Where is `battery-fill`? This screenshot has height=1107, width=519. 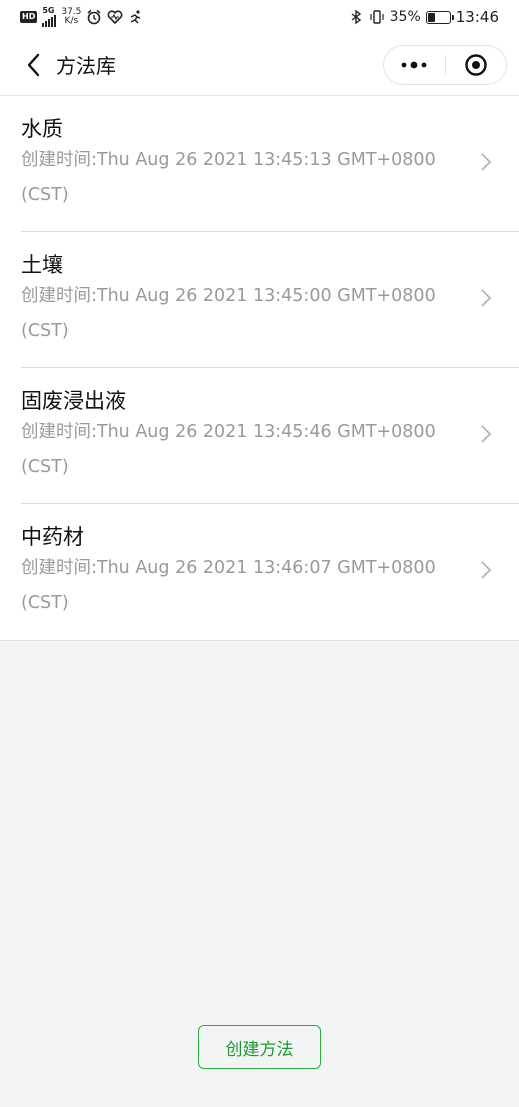
battery-fill is located at coordinates (431, 17).